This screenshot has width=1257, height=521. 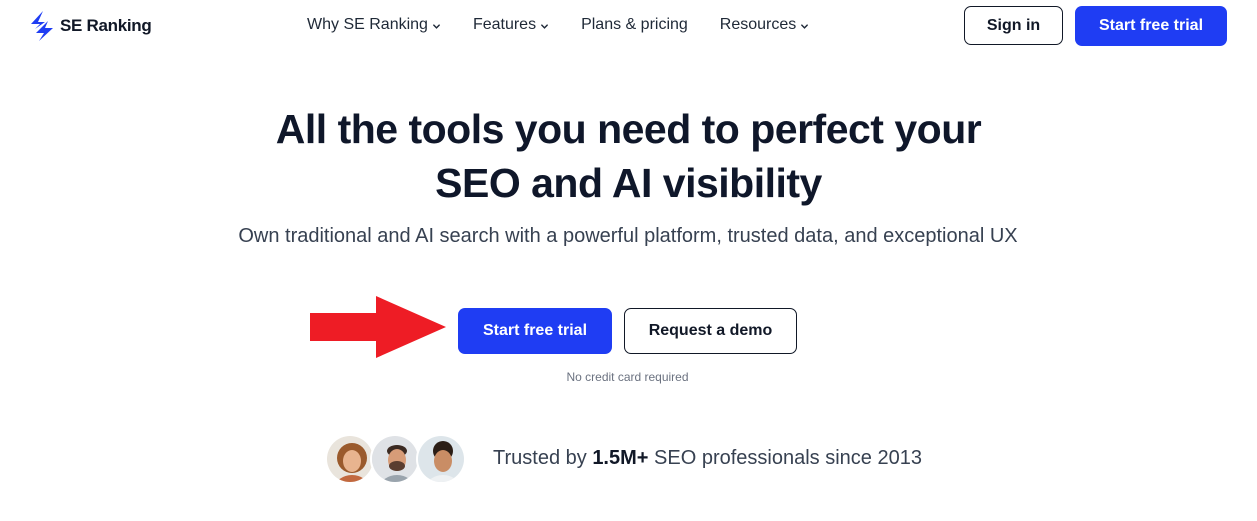 I want to click on headline-line-2: SEO and AI visibility, so click(x=628, y=183).